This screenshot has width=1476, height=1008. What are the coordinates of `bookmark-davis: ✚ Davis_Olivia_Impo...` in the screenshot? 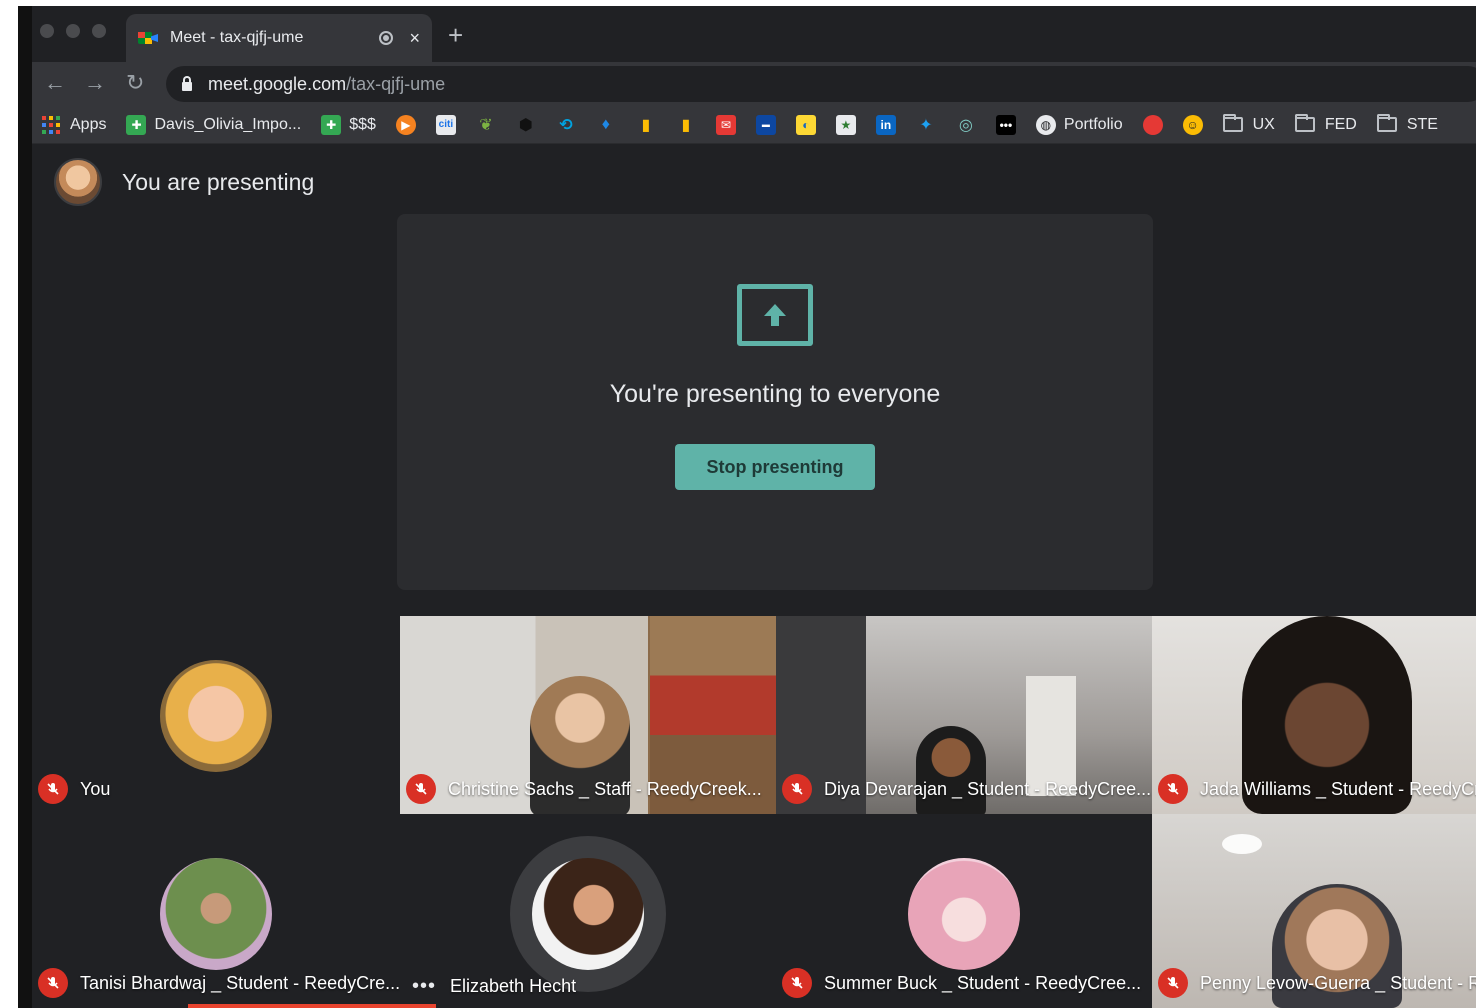 It's located at (214, 124).